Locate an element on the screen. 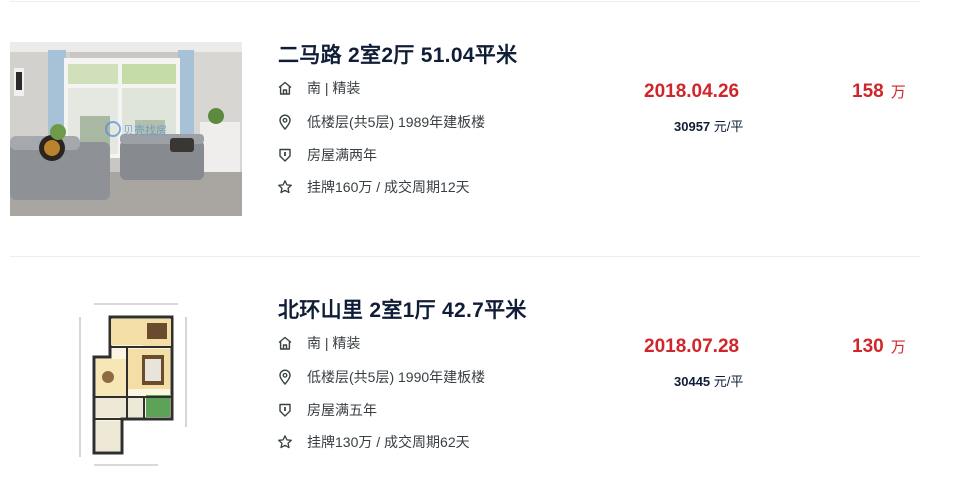 This screenshot has width=975, height=487. position-info: 低楼层(共5层) 1989年建板楼 is located at coordinates (380, 122).